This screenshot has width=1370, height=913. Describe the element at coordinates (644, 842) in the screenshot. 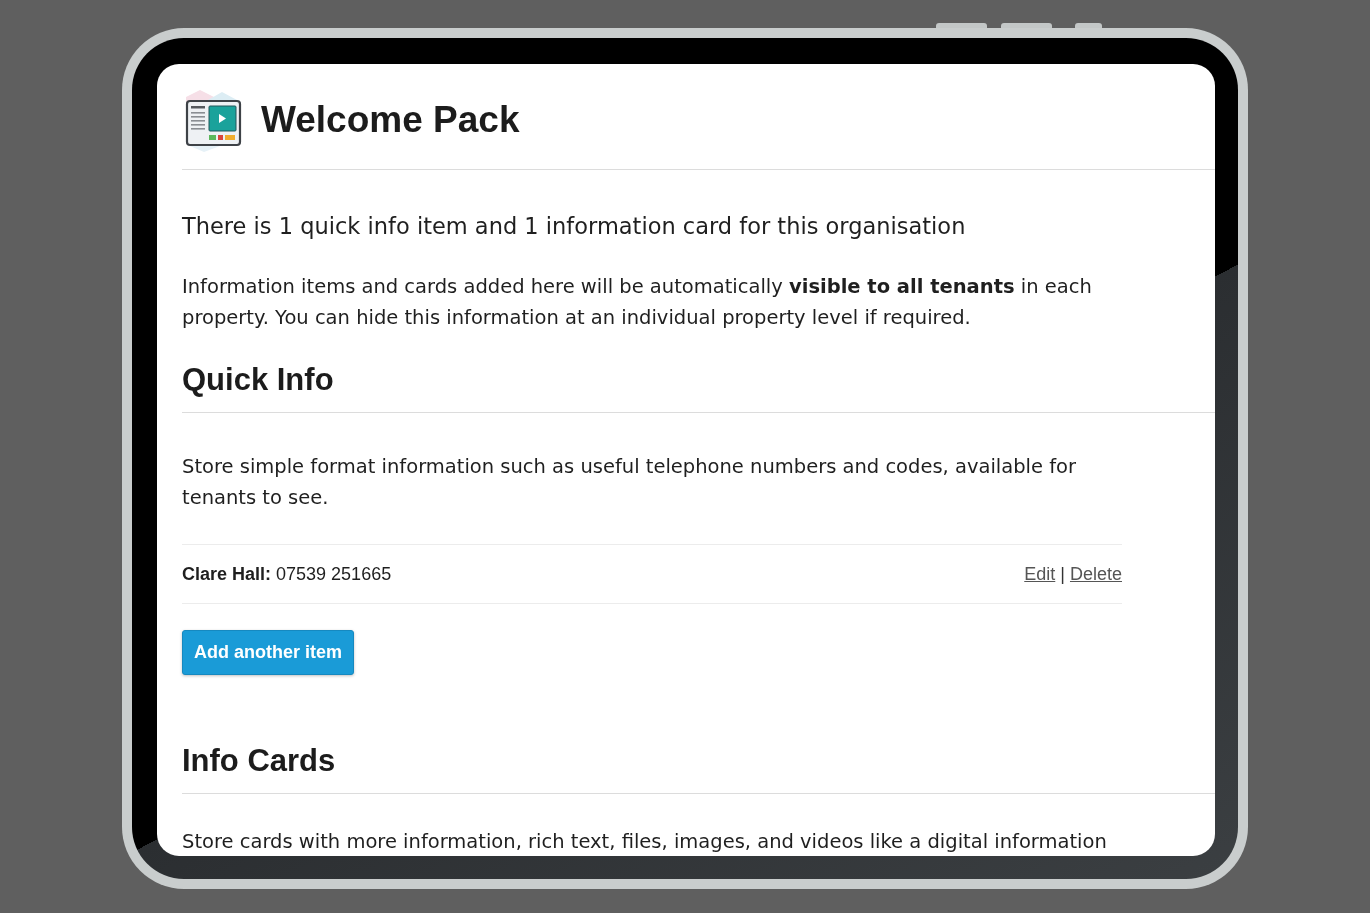

I see `section-description: Store cards with more information, rich text, files, images, and videos like a digital information` at that location.